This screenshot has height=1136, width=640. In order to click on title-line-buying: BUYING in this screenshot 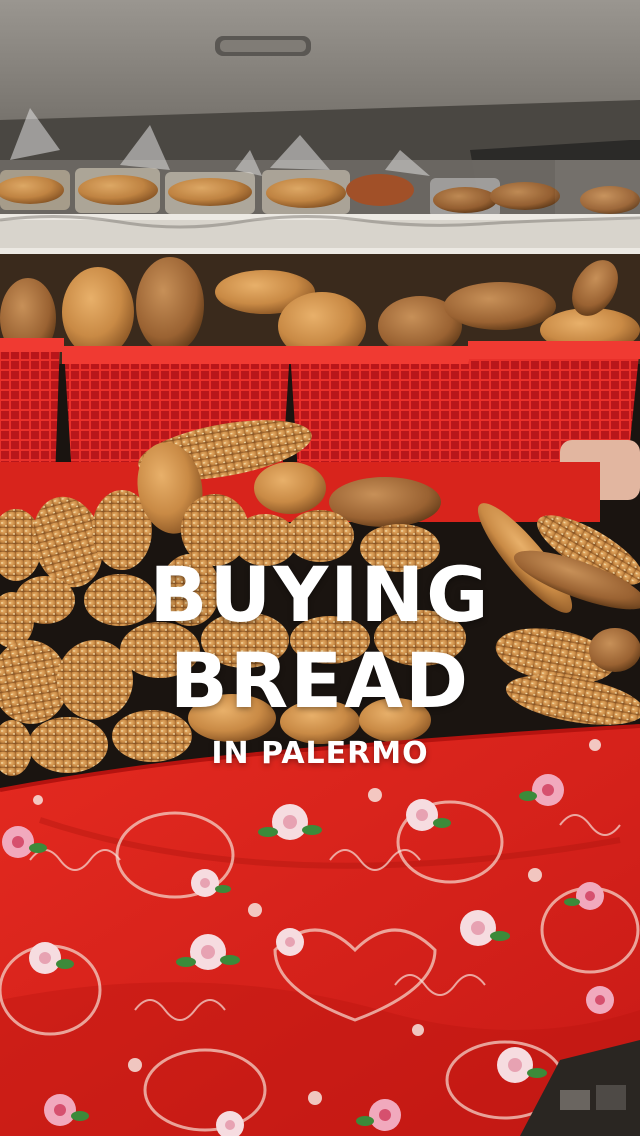, I will do `click(320, 594)`.